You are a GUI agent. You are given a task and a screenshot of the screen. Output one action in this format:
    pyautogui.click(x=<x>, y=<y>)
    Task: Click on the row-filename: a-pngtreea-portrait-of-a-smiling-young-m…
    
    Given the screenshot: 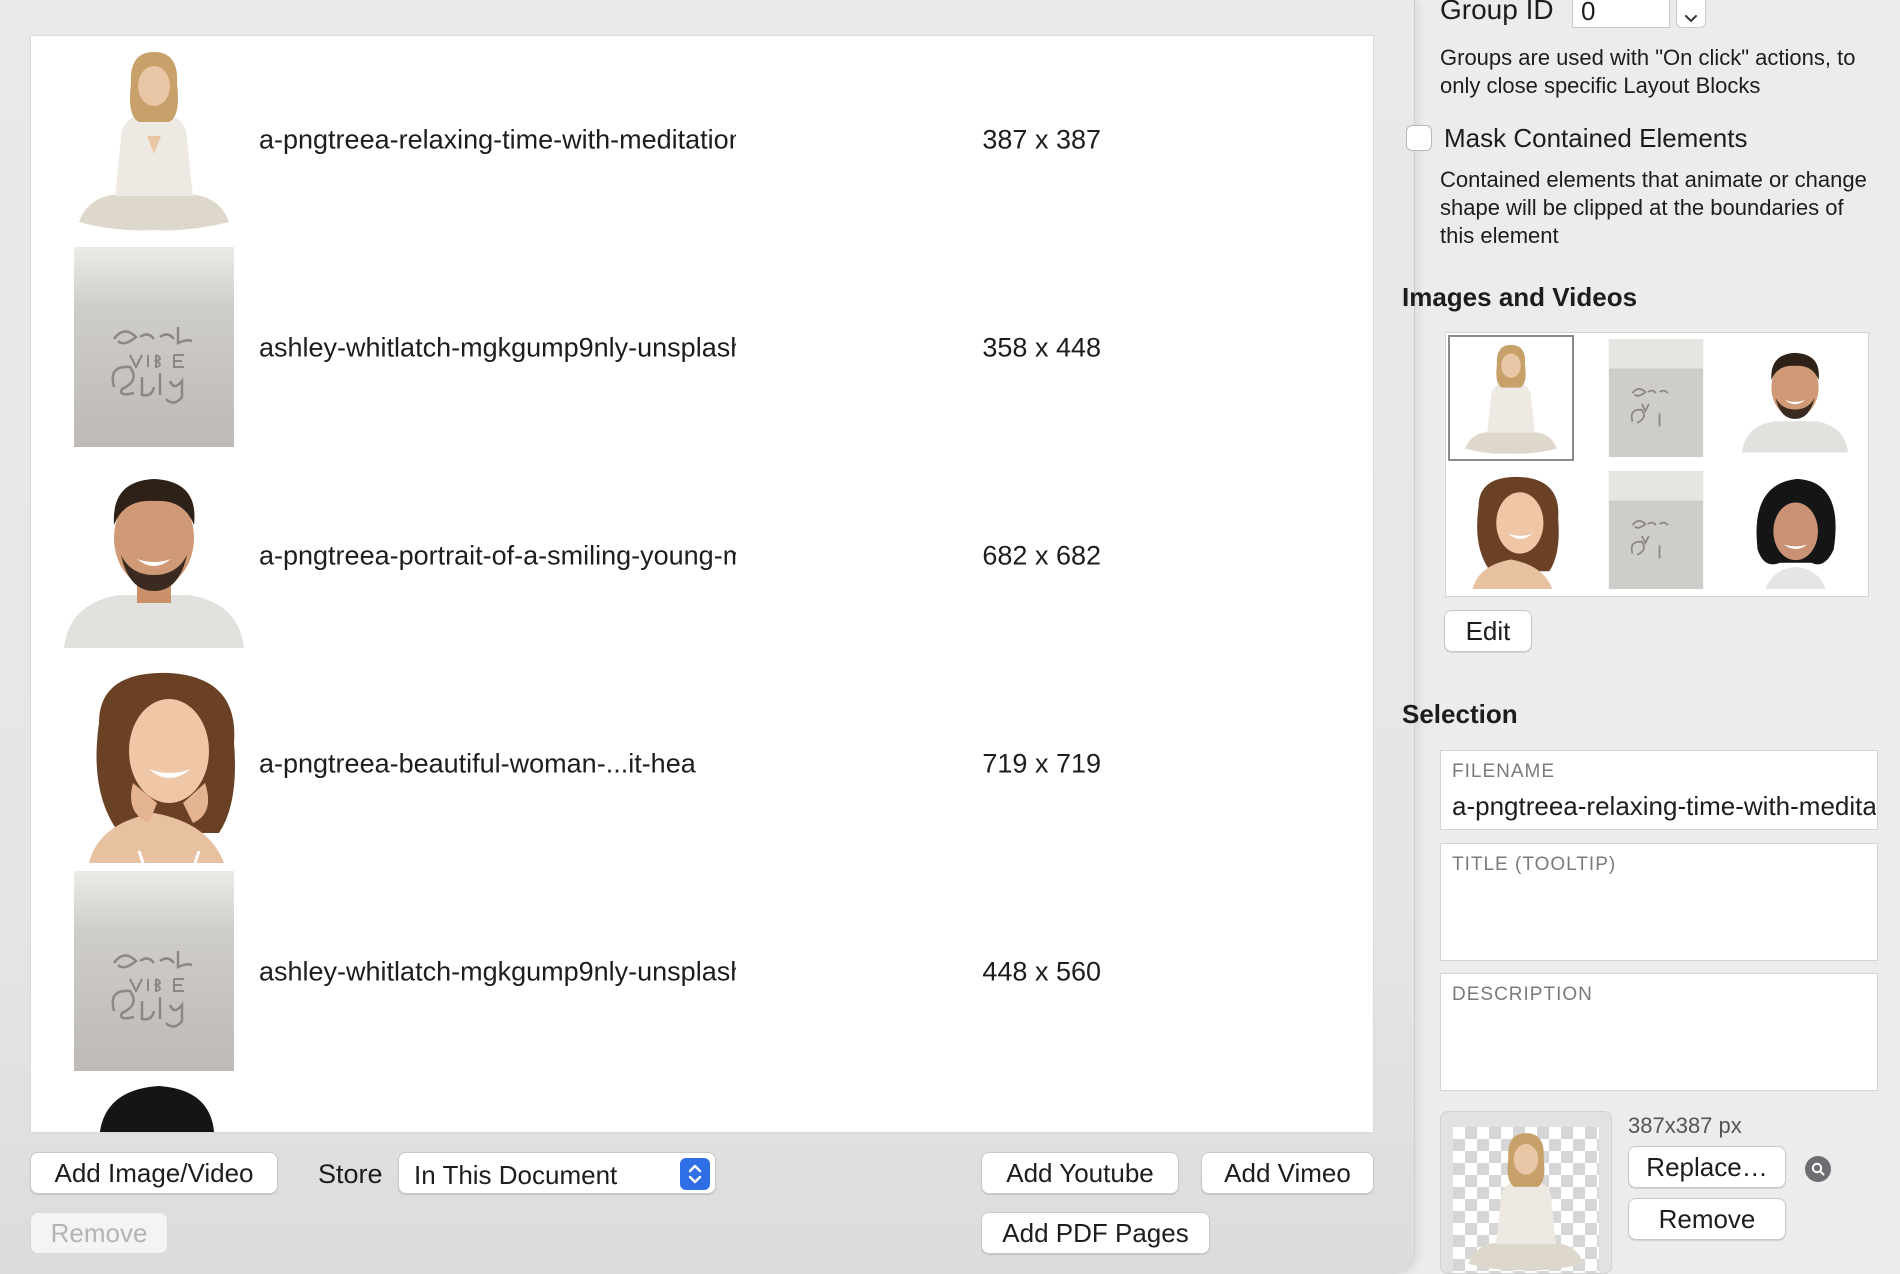 What is the action you would take?
    pyautogui.click(x=497, y=555)
    